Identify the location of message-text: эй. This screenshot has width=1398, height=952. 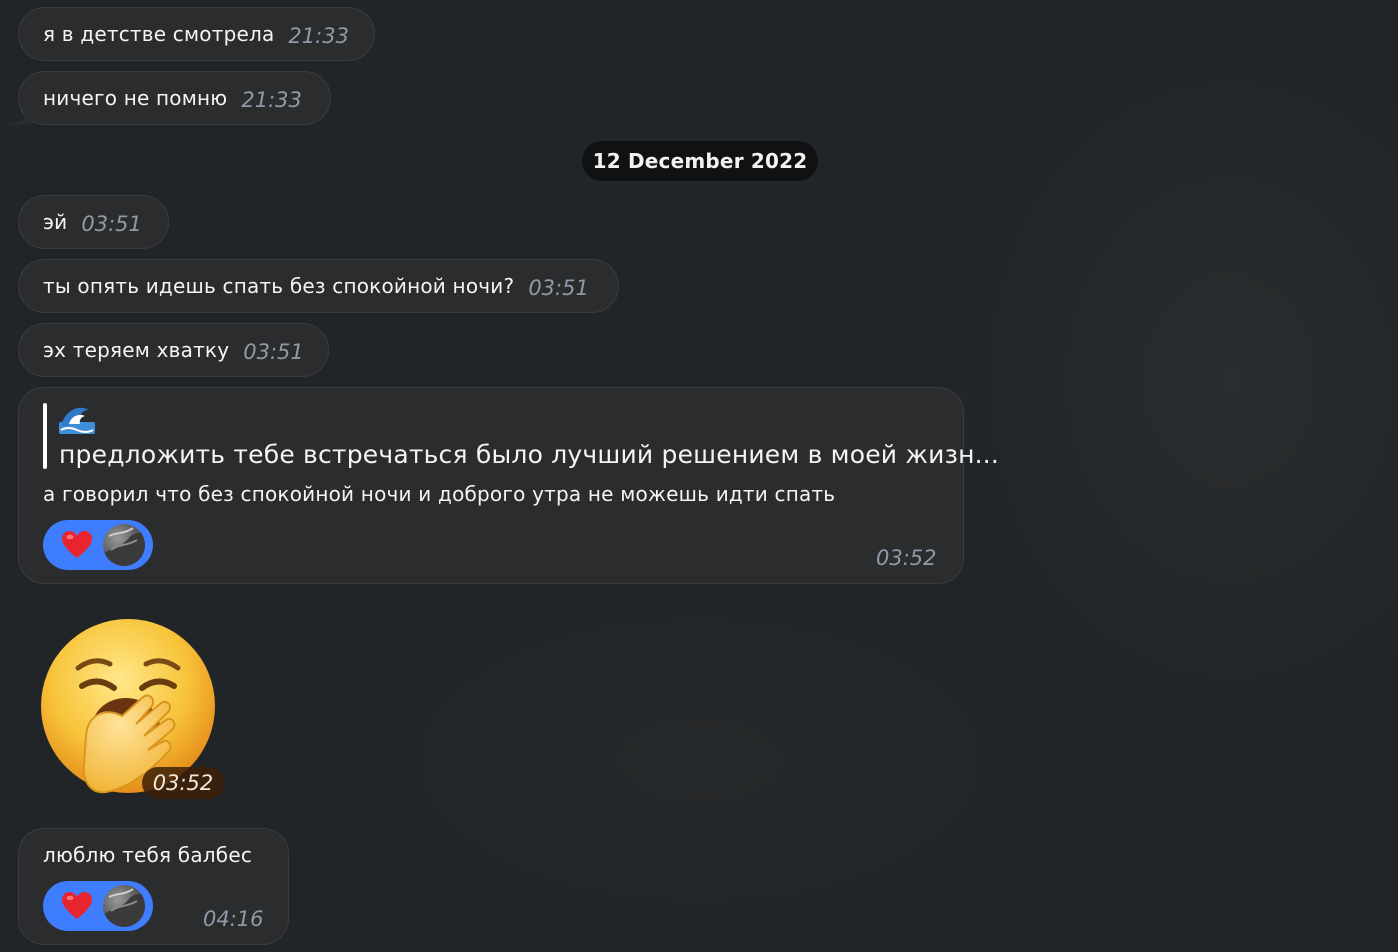
(55, 222).